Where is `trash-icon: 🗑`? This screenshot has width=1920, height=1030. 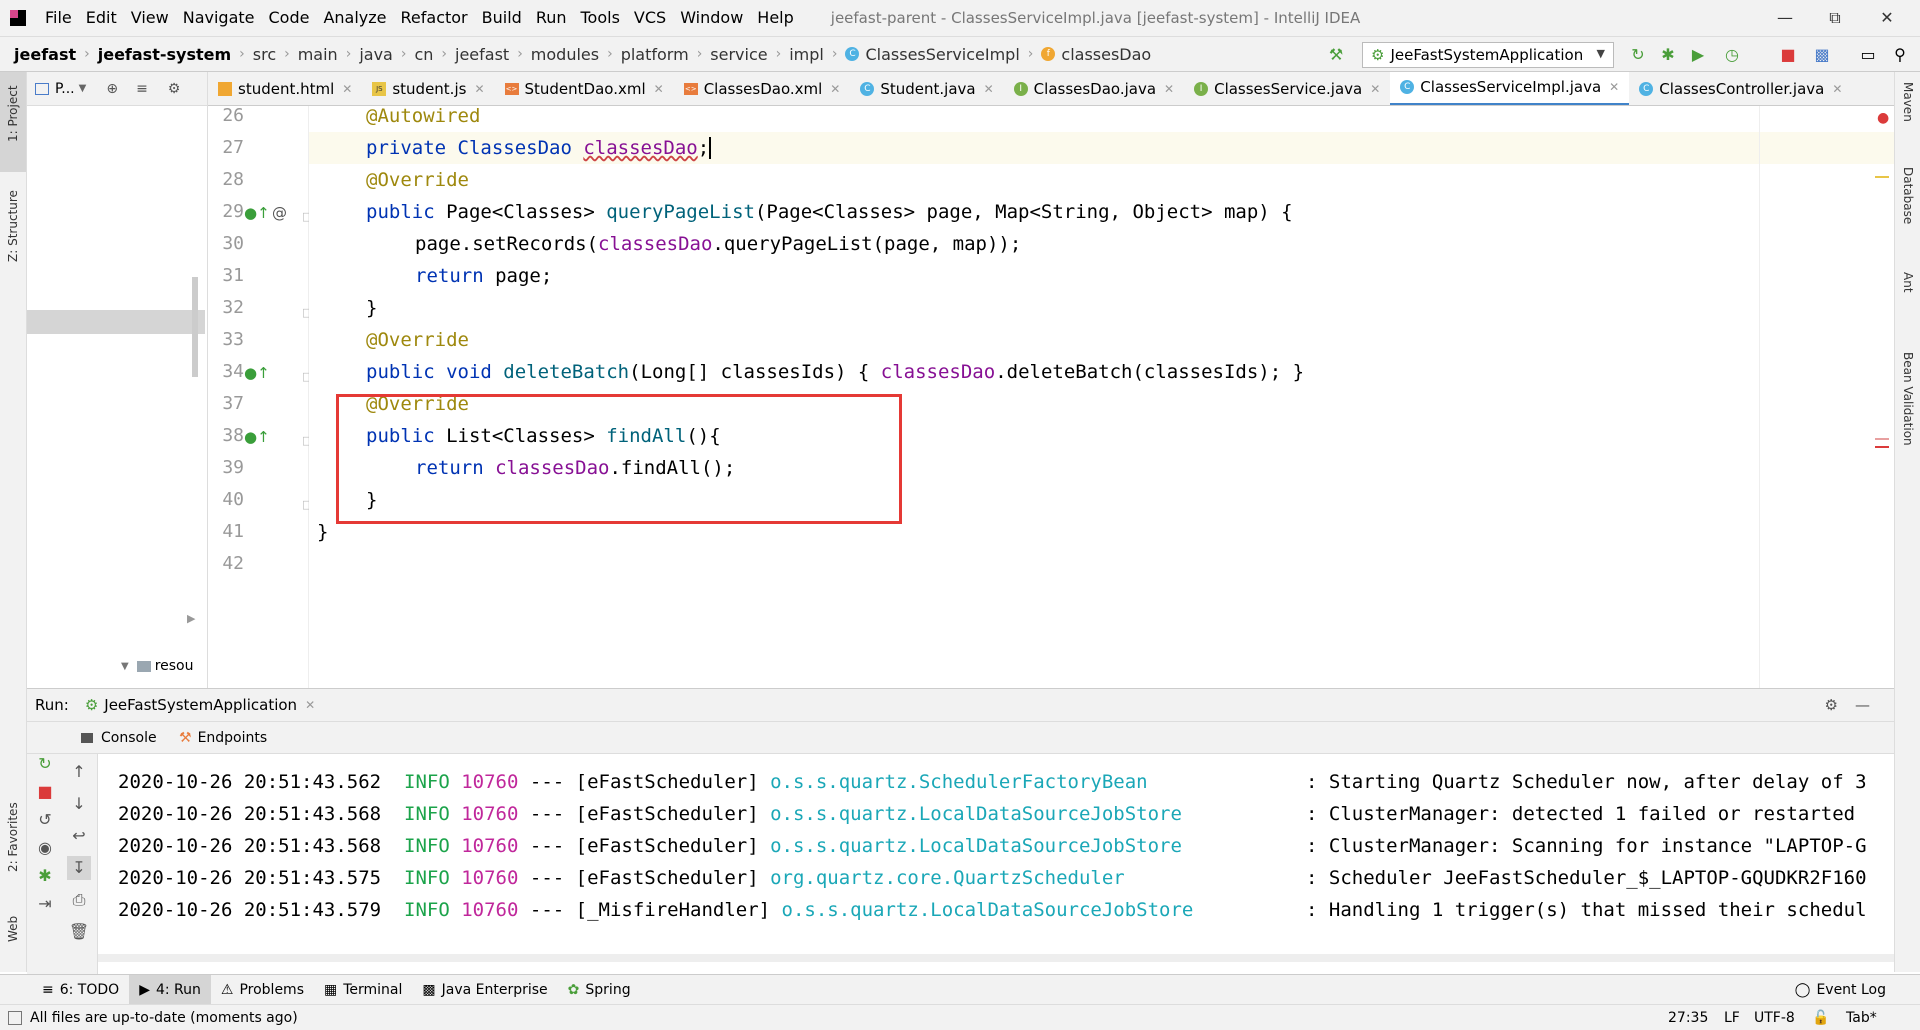
trash-icon: 🗑 is located at coordinates (79, 932).